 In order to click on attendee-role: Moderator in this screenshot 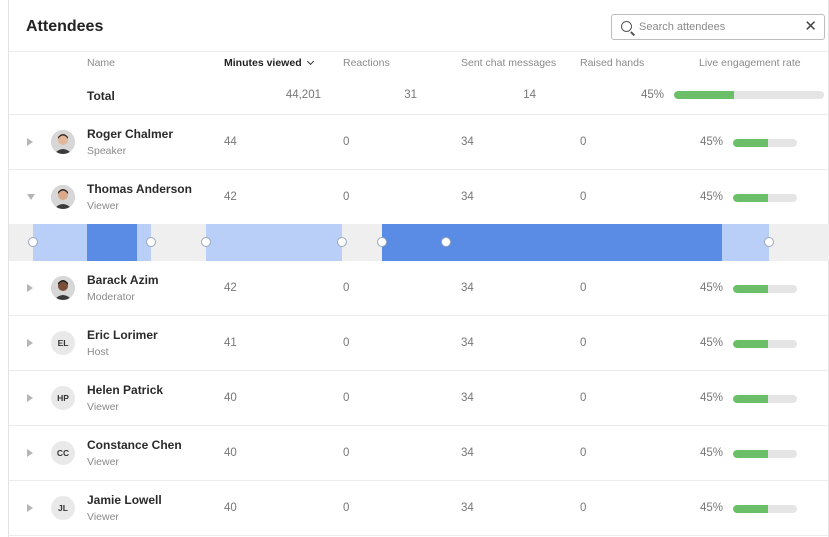, I will do `click(111, 297)`.